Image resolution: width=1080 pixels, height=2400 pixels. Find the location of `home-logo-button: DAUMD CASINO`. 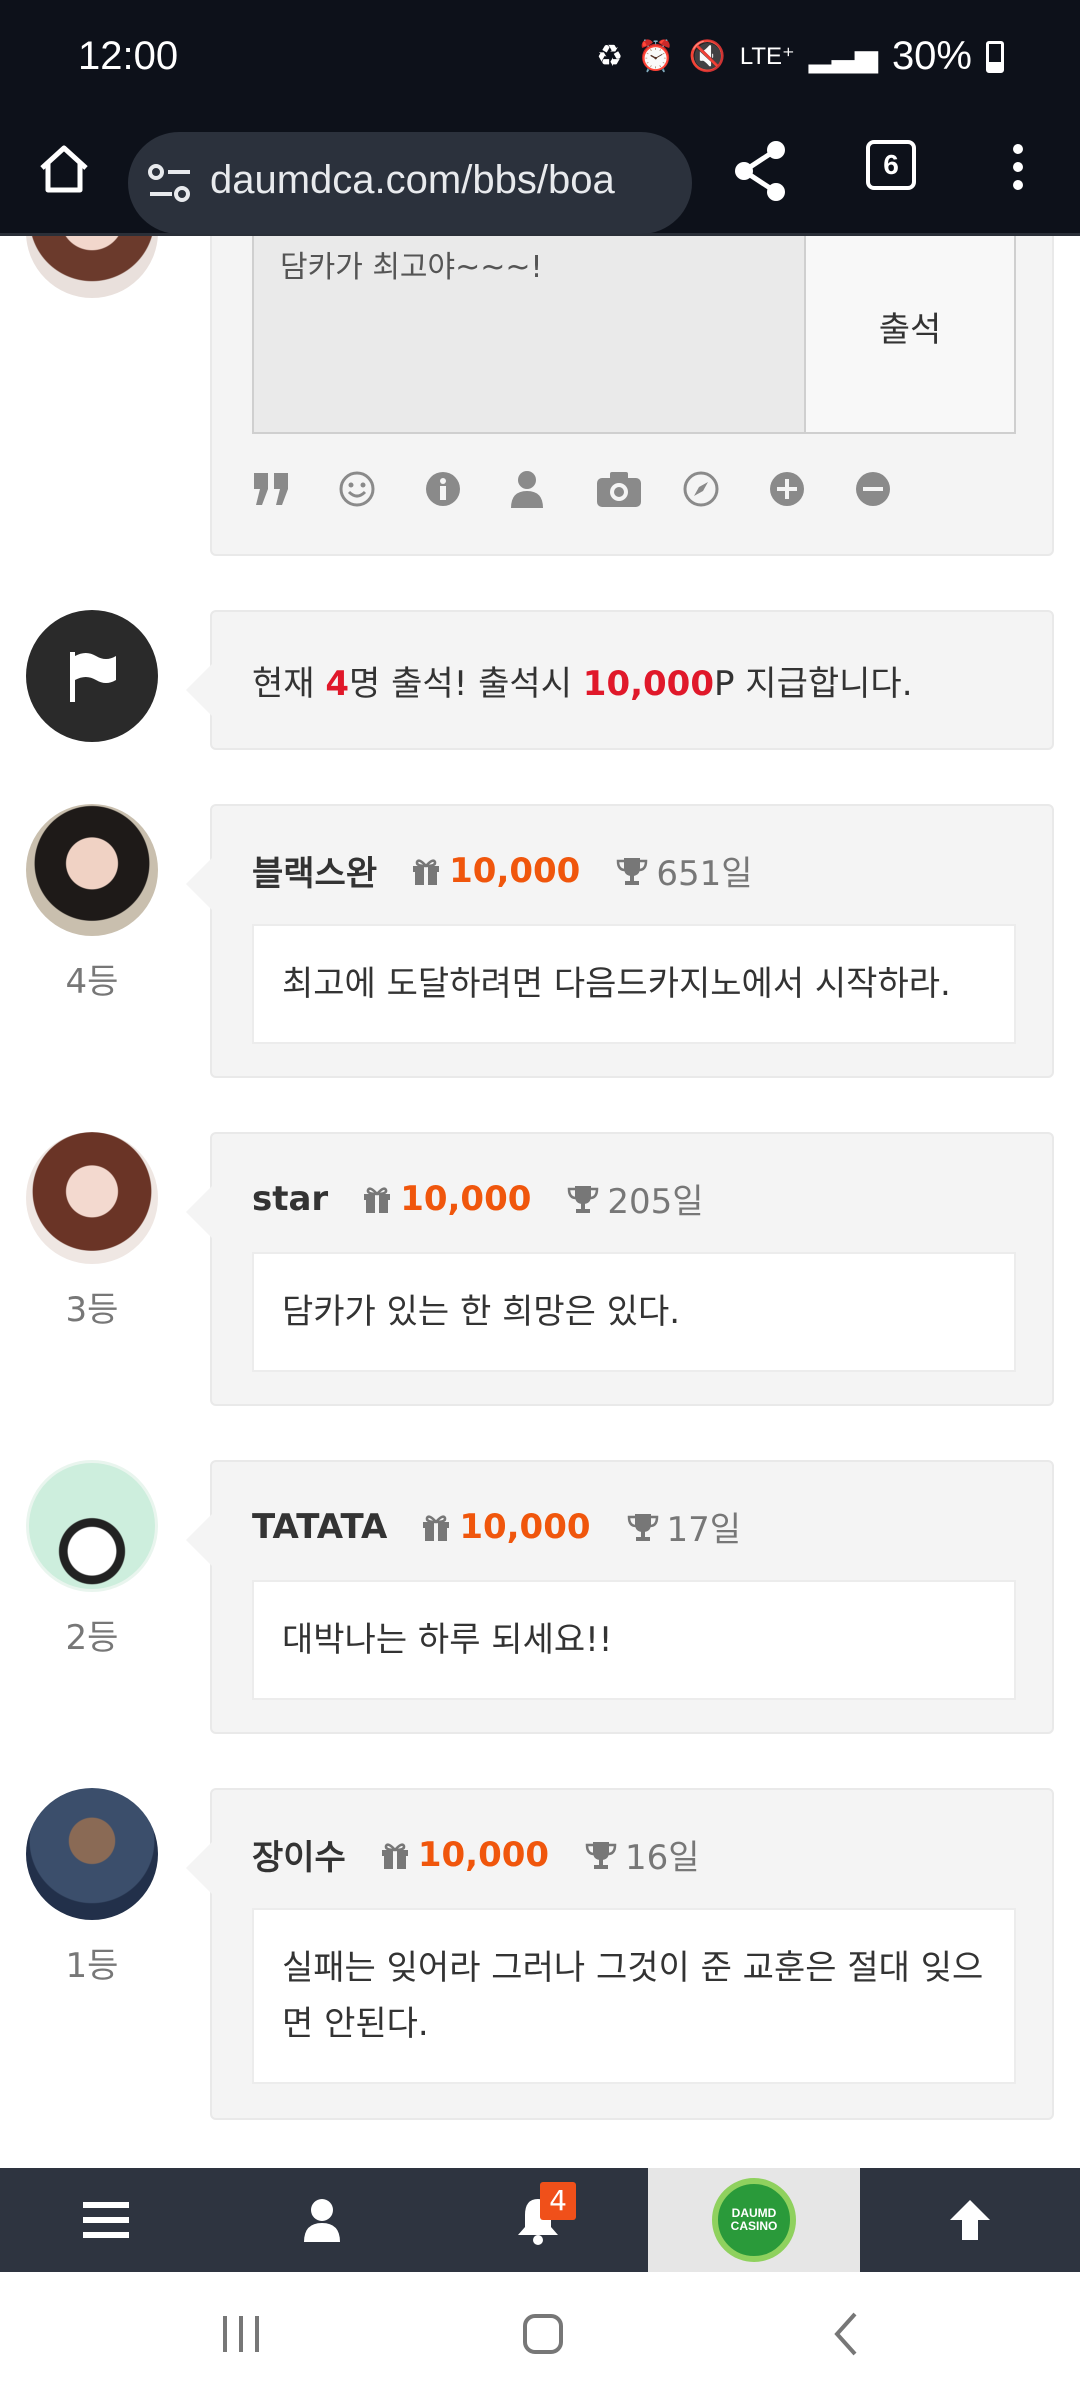

home-logo-button: DAUMD CASINO is located at coordinates (754, 2220).